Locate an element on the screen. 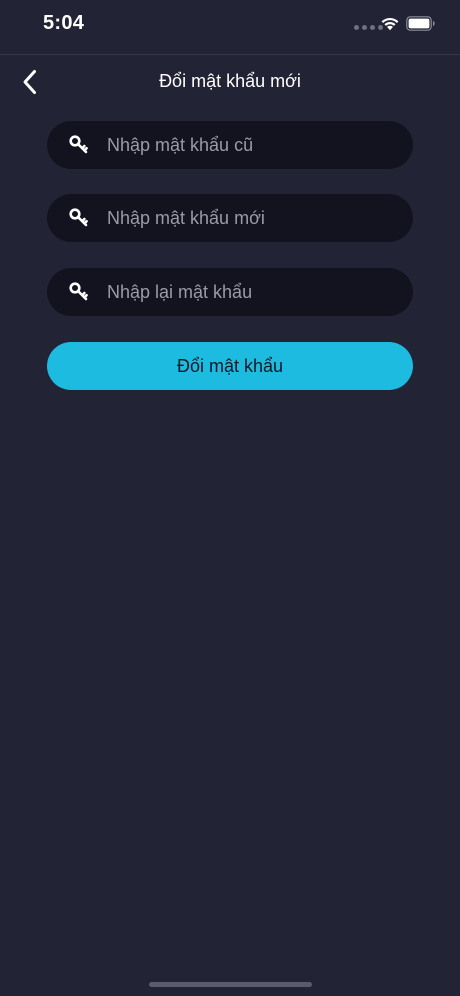  header-divider is located at coordinates (230, 54).